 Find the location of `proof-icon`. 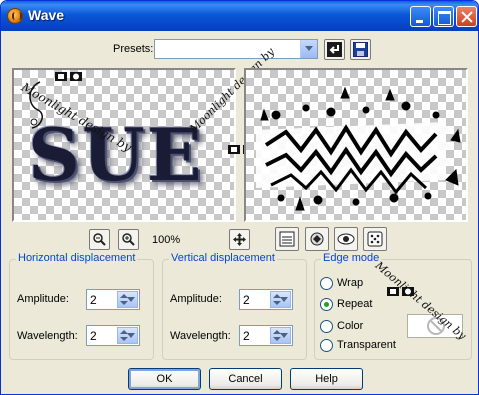

proof-icon is located at coordinates (287, 239).